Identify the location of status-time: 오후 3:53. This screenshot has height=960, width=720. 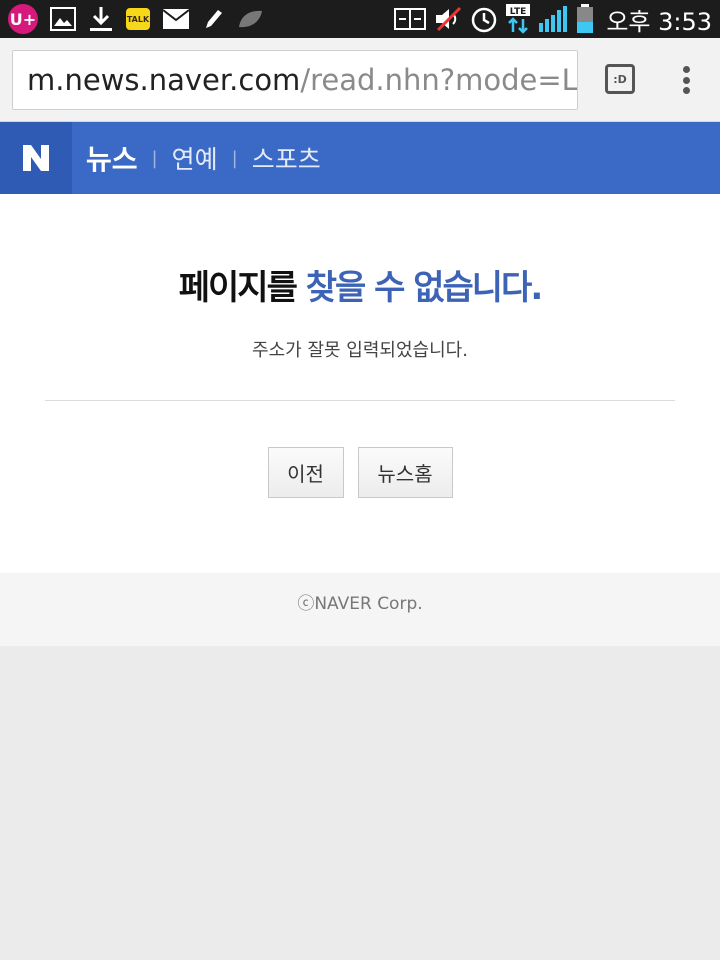
(659, 21).